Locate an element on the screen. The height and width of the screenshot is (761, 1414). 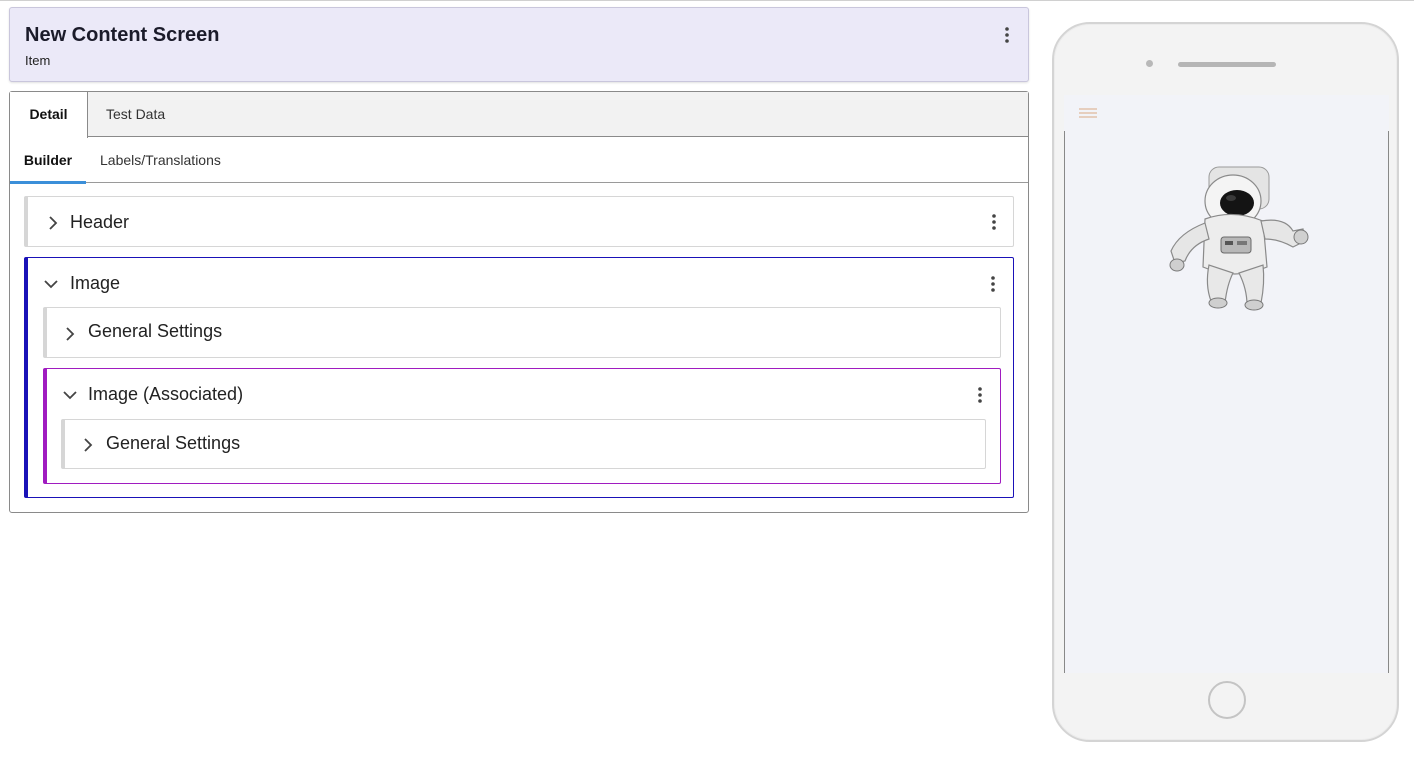
tab-labels-translations: Labels/Translations is located at coordinates (160, 160).